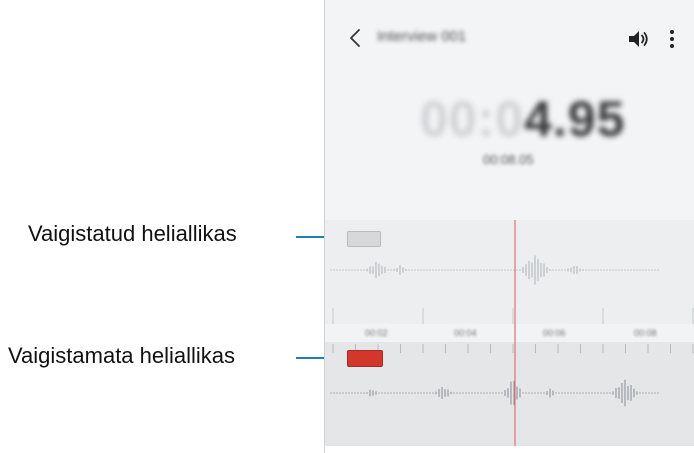 The width and height of the screenshot is (694, 453). Describe the element at coordinates (494, 270) in the screenshot. I see `muted-track-waveform` at that location.